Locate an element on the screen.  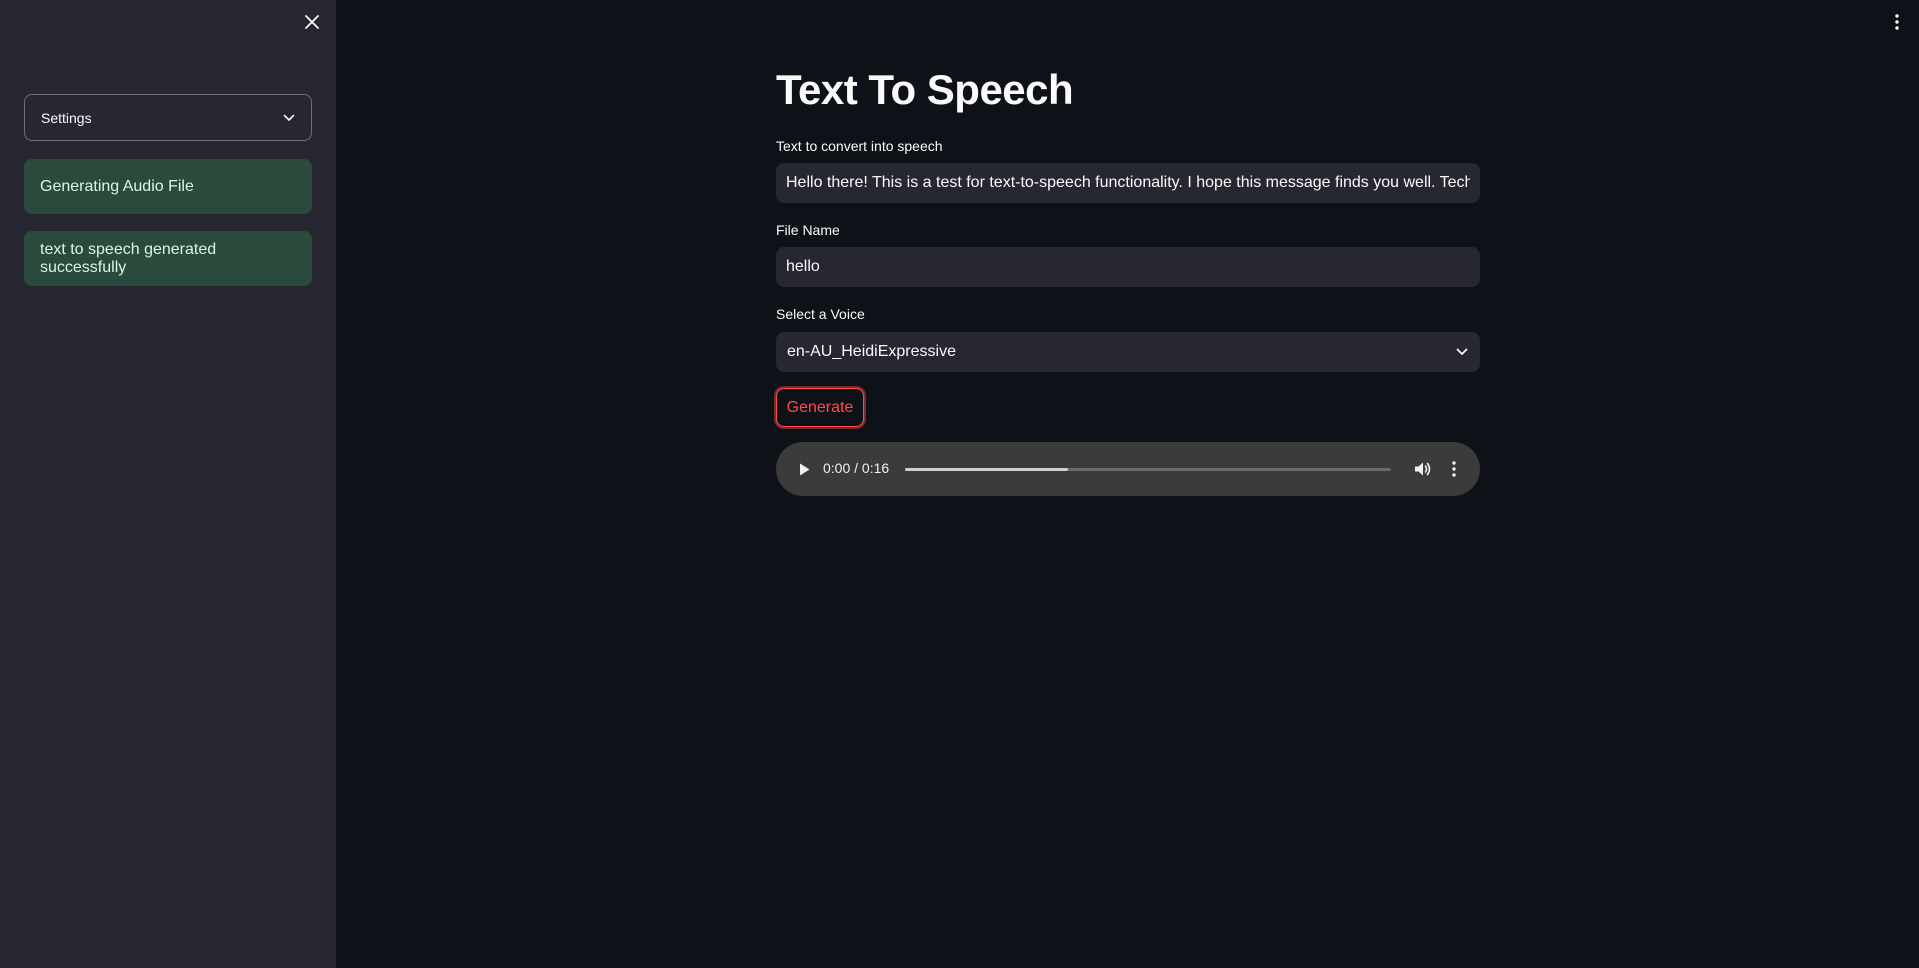
close-sidebar-button is located at coordinates (312, 22).